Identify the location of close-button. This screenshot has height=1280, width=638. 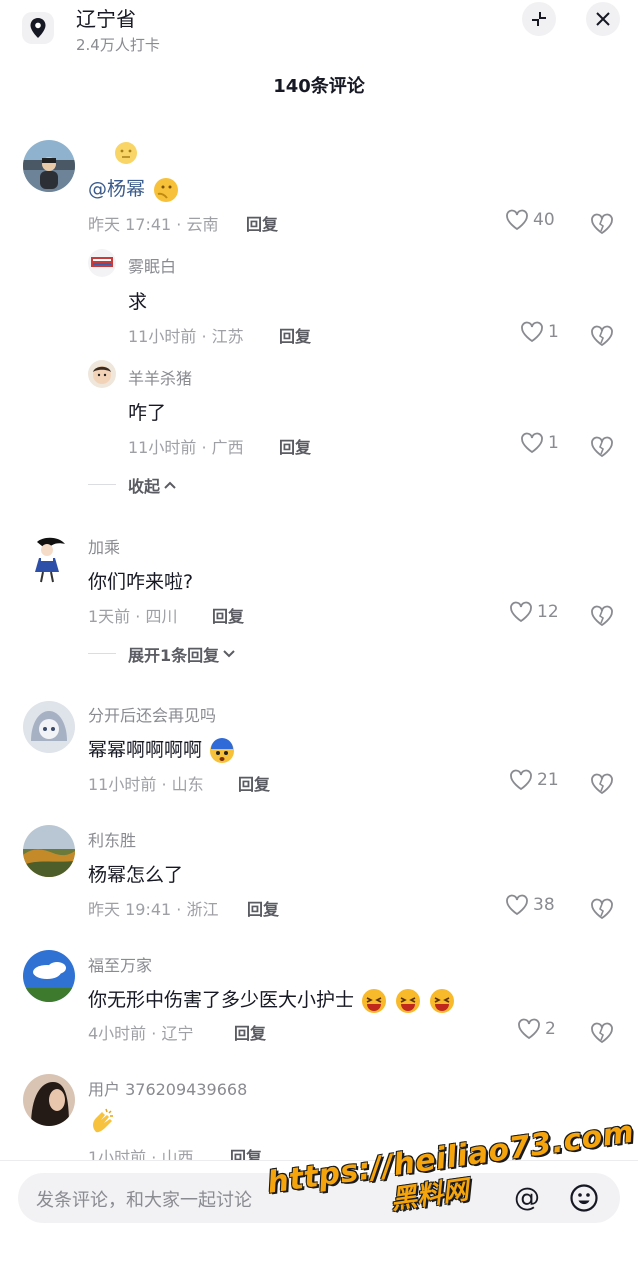
(603, 19).